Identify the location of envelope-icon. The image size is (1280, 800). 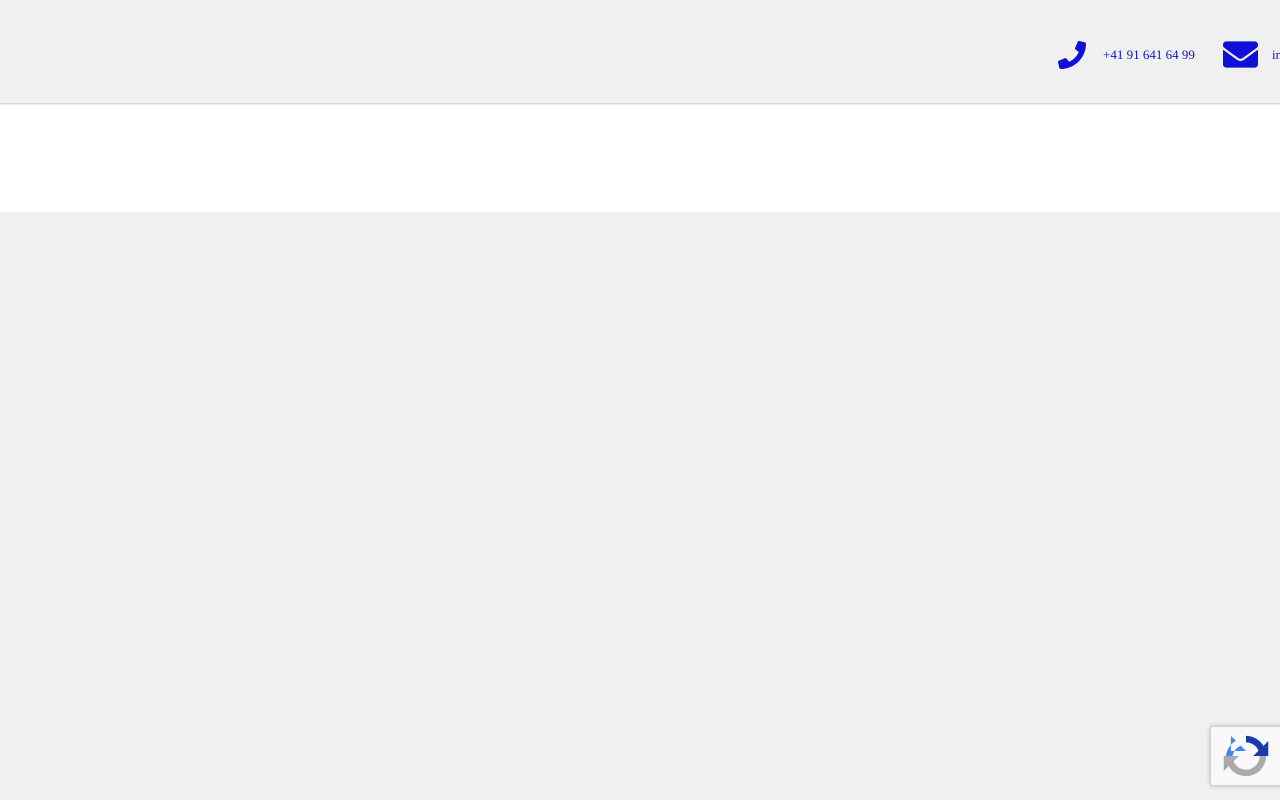
(1240, 55).